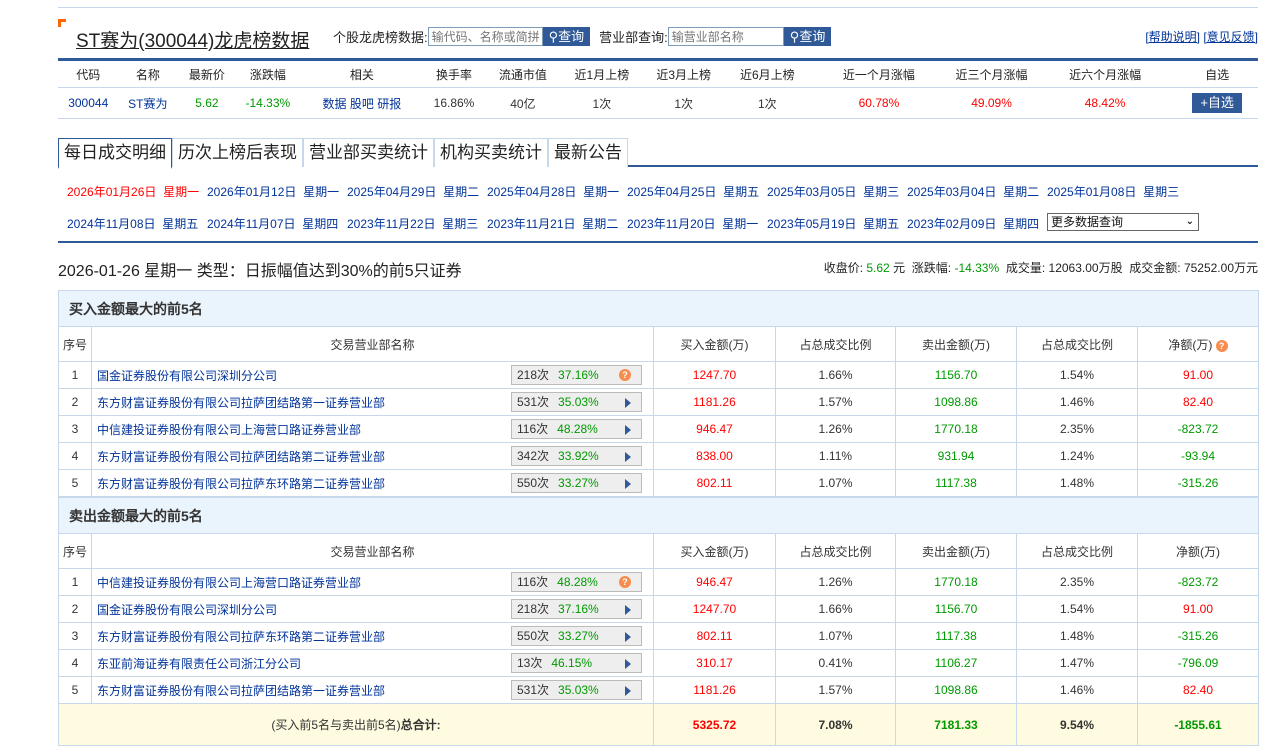 This screenshot has height=755, width=1279. I want to click on dept-cell: 东亚前海证券有限责任公司浙江分公司 13次 46.15%, so click(372, 663).